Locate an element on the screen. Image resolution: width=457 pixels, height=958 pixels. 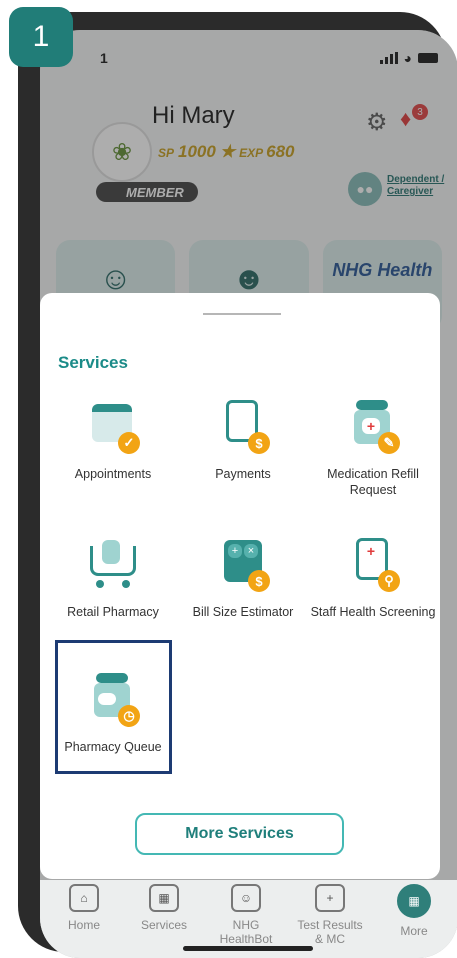
service-medication-refill: + ✎ Medication Refill Request is located at coordinates (373, 448).